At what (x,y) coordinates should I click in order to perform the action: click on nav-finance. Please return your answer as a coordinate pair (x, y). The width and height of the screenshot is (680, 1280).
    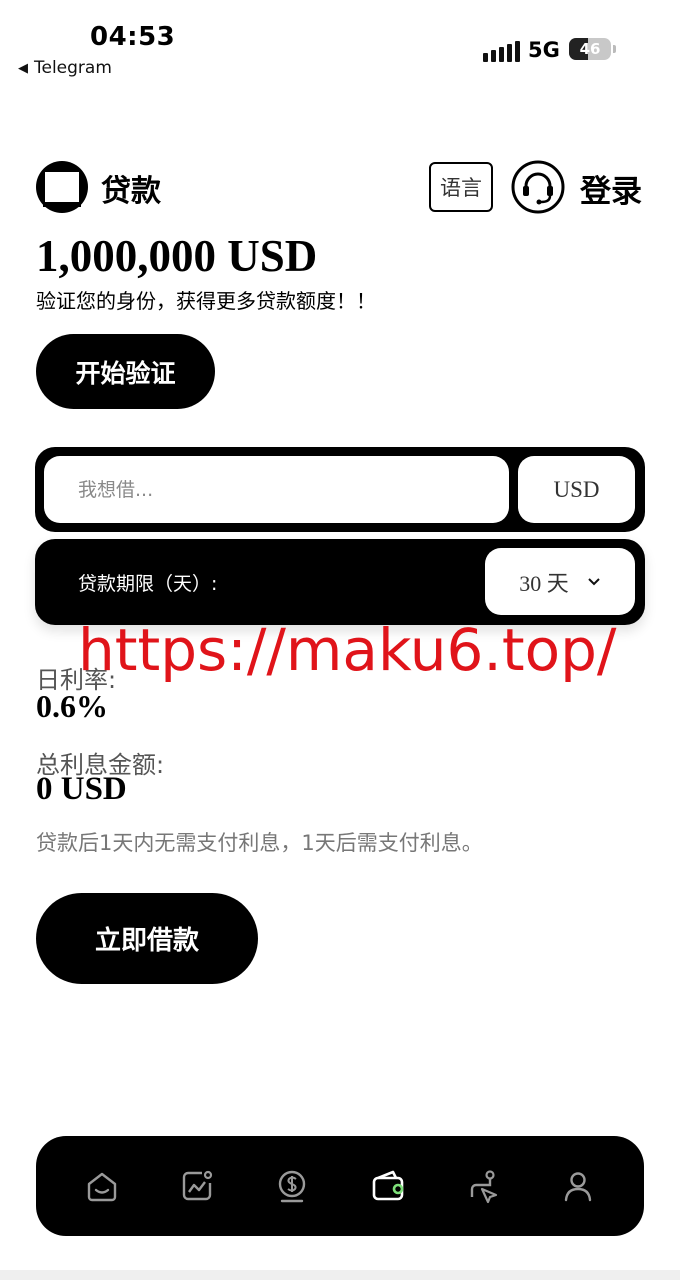
    Looking at the image, I should click on (292, 1186).